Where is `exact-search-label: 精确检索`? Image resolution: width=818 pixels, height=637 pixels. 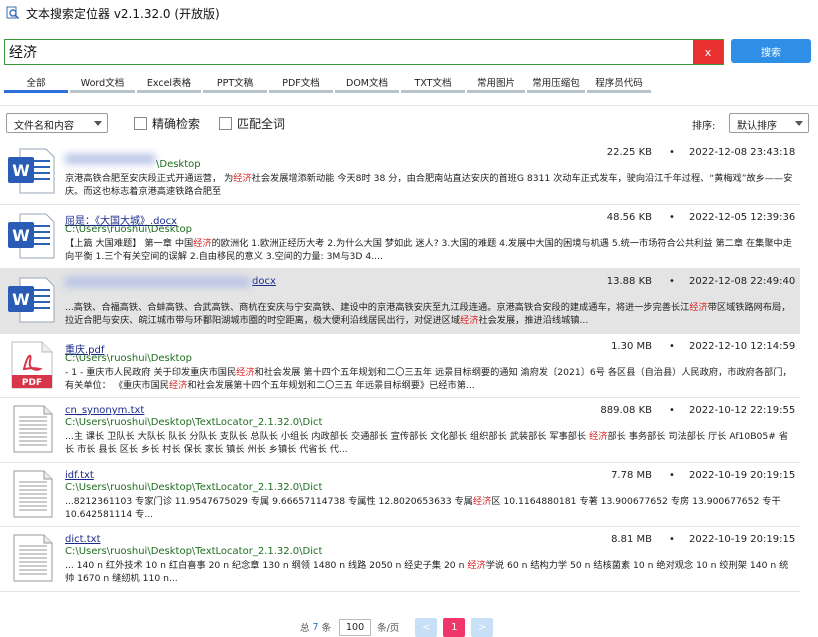
exact-search-label: 精确检索 is located at coordinates (176, 124).